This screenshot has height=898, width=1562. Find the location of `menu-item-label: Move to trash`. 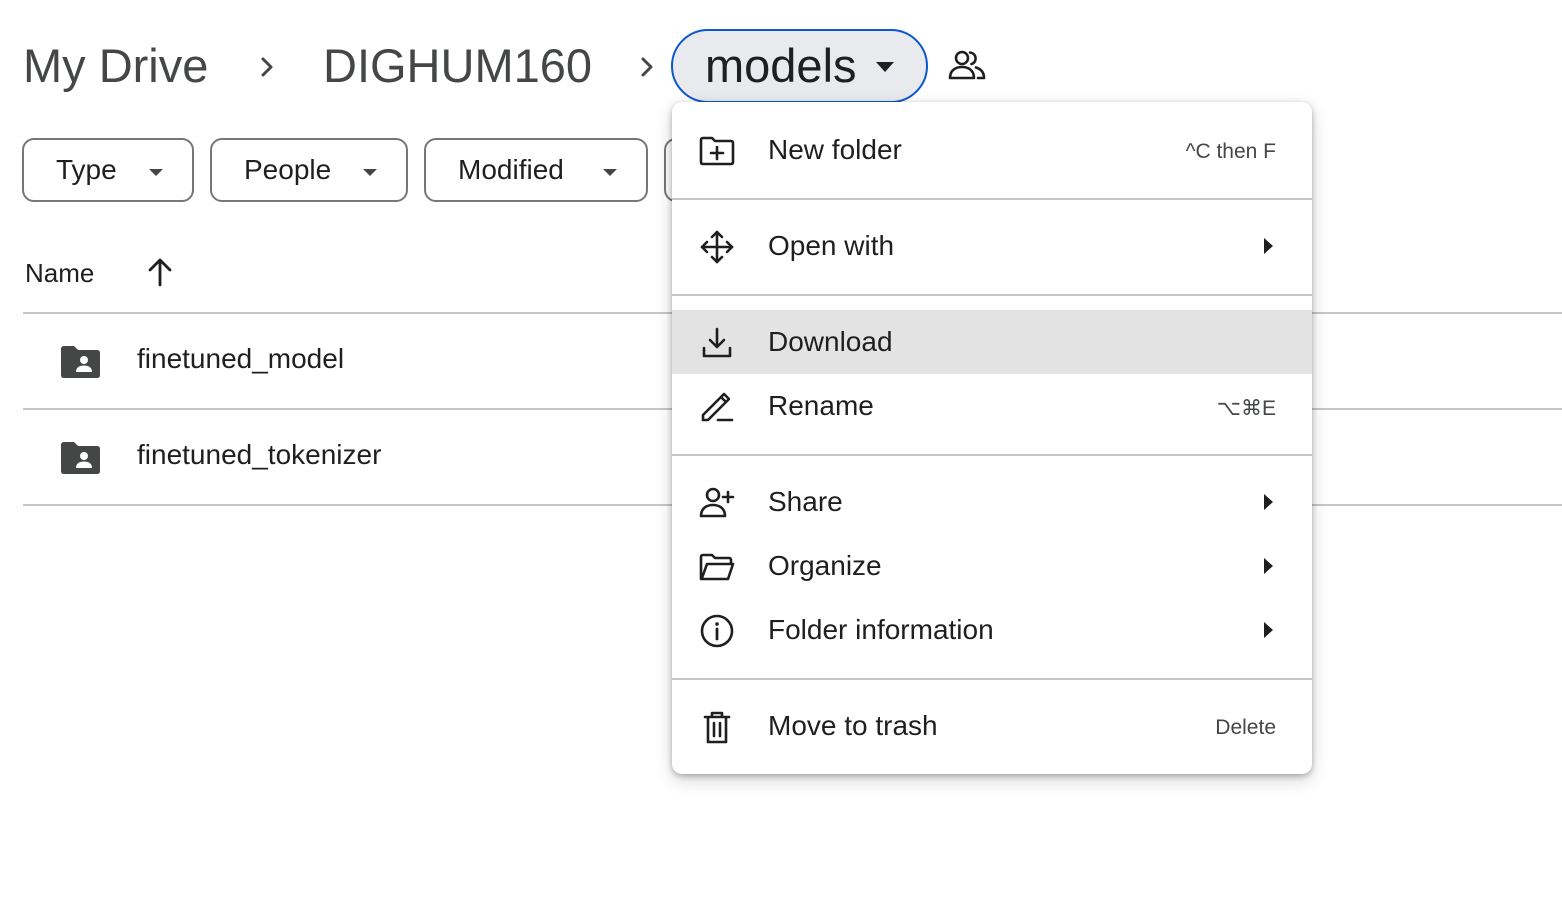

menu-item-label: Move to trash is located at coordinates (853, 725).